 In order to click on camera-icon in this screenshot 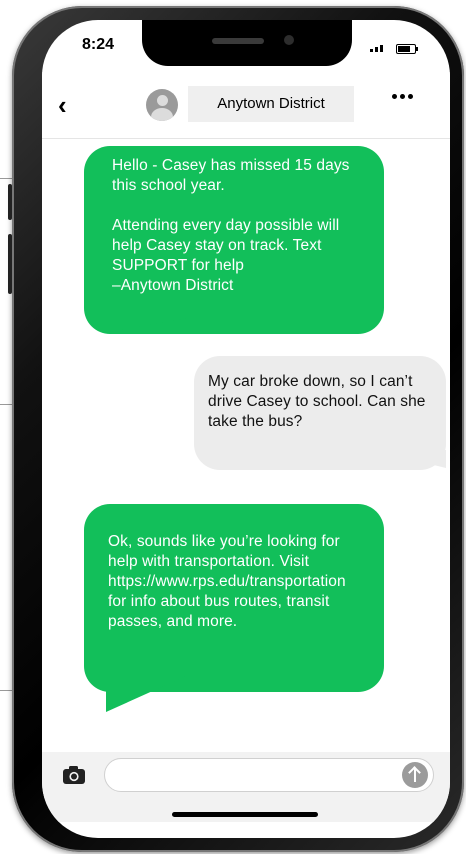, I will do `click(74, 775)`.